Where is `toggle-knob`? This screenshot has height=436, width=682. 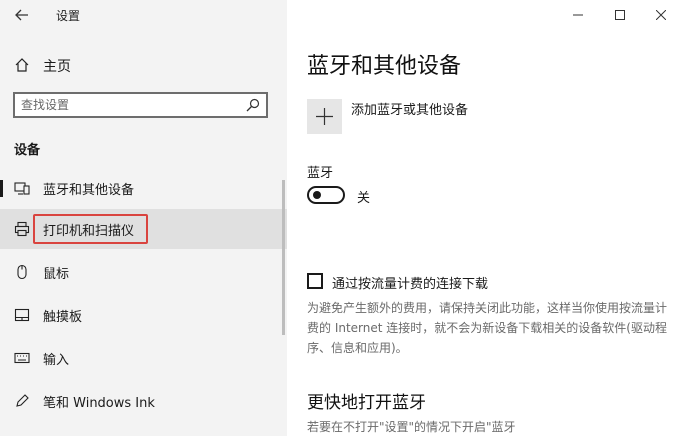 toggle-knob is located at coordinates (317, 195).